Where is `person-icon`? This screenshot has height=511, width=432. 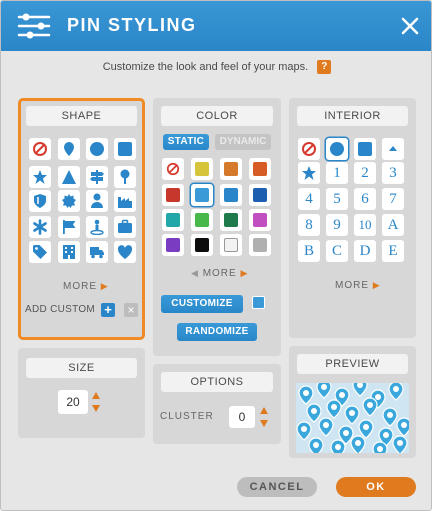
person-icon is located at coordinates (97, 200).